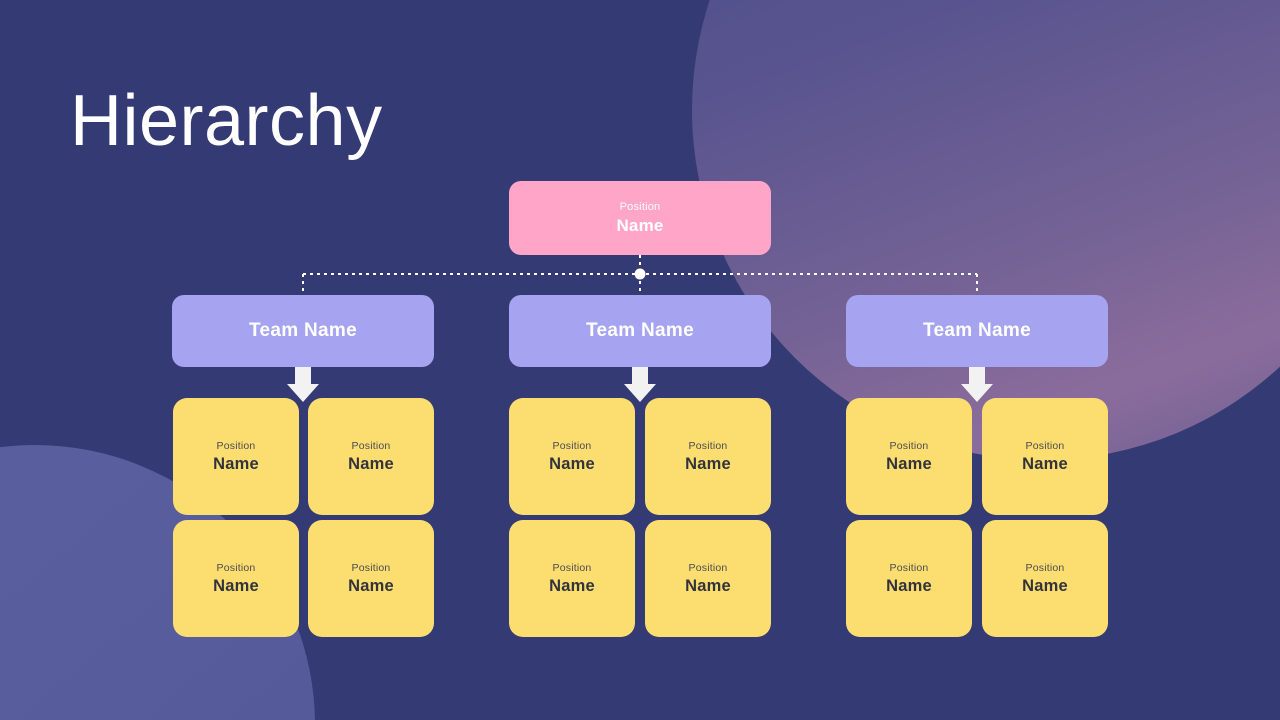 Image resolution: width=1280 pixels, height=720 pixels. I want to click on team-card-3: Team Name, so click(977, 331).